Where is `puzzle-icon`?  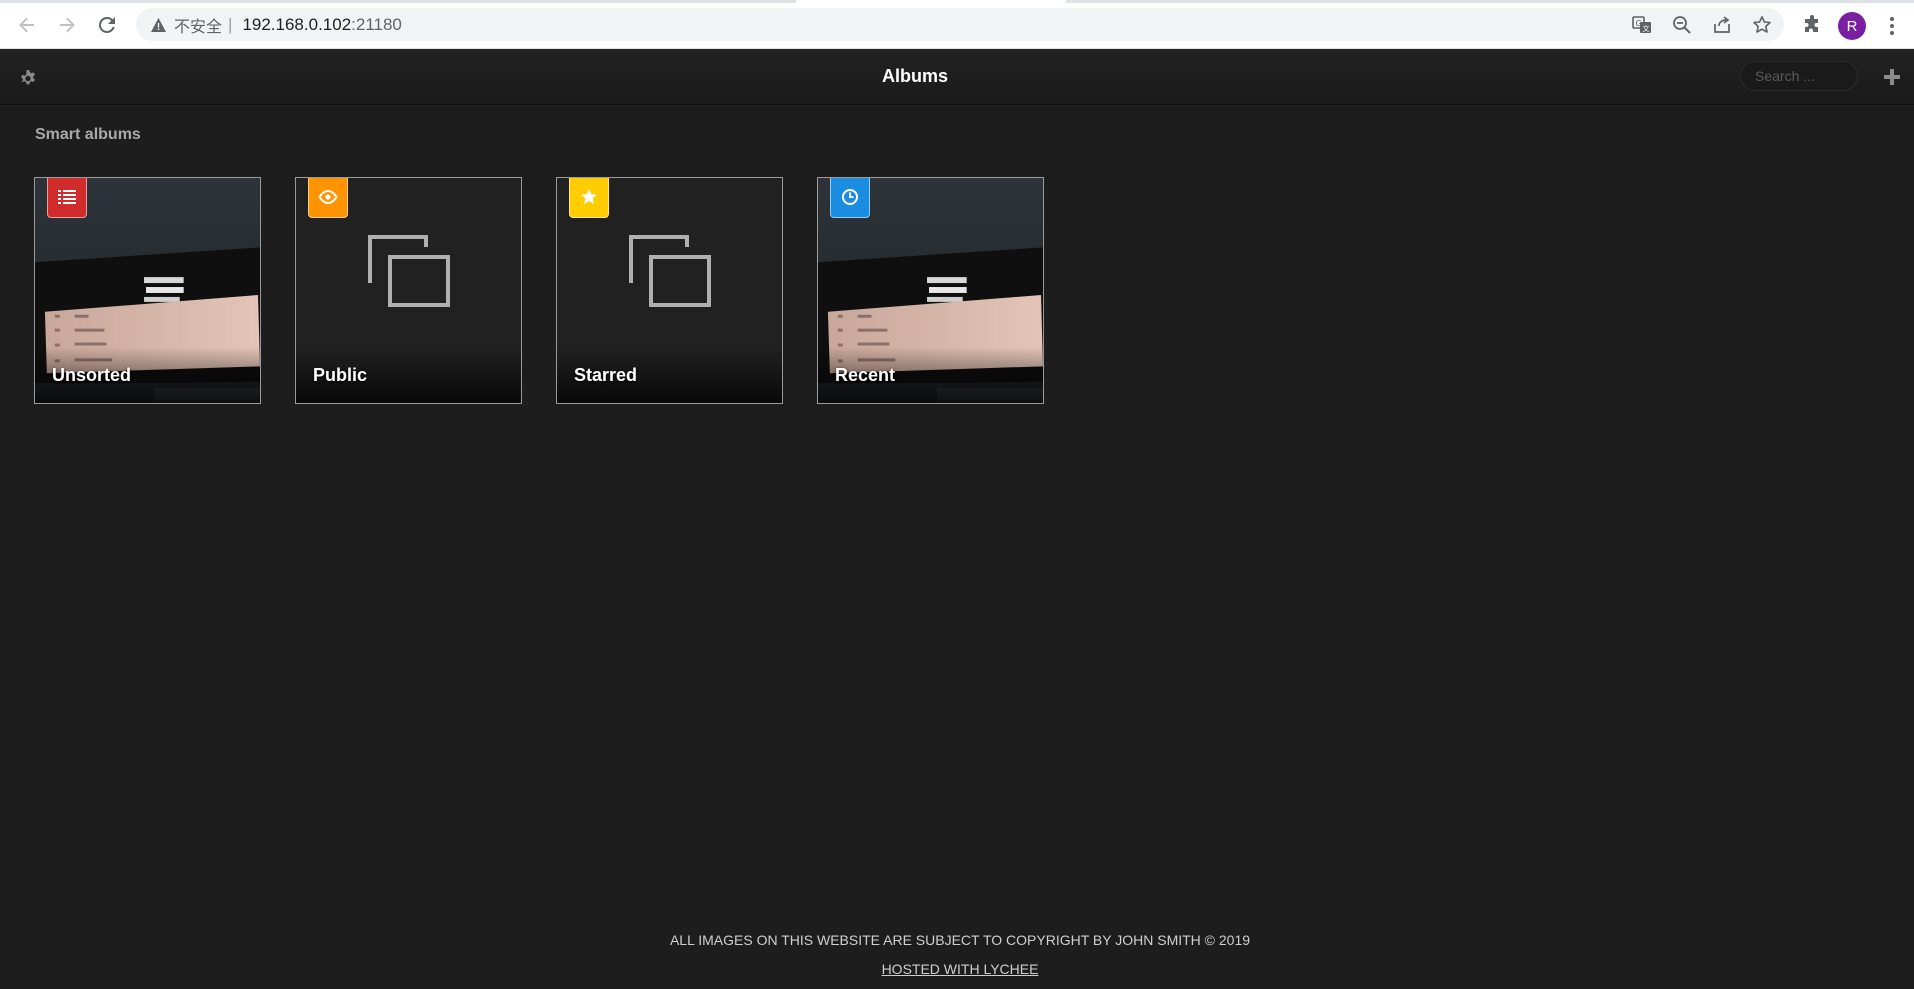 puzzle-icon is located at coordinates (1811, 23).